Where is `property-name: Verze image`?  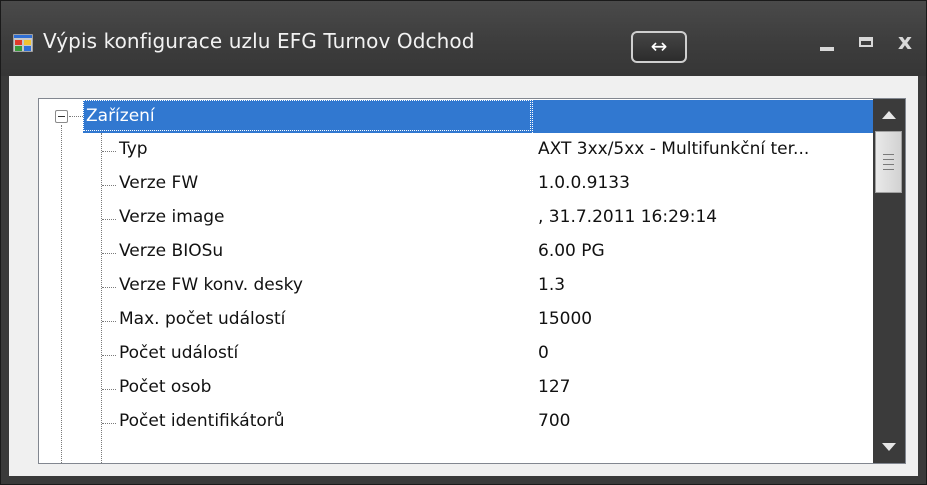 property-name: Verze image is located at coordinates (172, 217).